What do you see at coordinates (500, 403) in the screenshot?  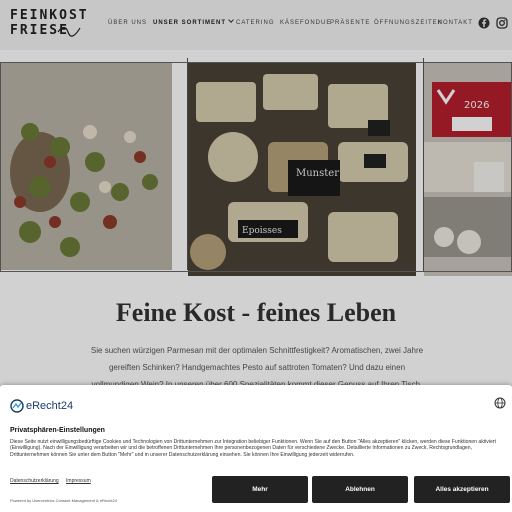 I see `globe-icon` at bounding box center [500, 403].